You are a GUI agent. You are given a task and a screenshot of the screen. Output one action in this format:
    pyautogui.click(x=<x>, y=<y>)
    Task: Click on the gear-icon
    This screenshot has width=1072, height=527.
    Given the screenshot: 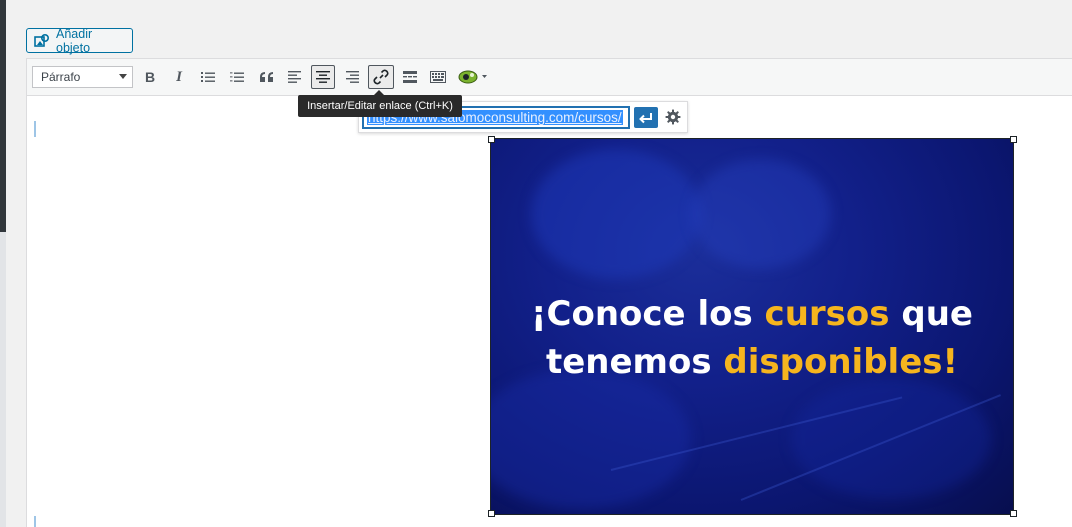 What is the action you would take?
    pyautogui.click(x=673, y=117)
    